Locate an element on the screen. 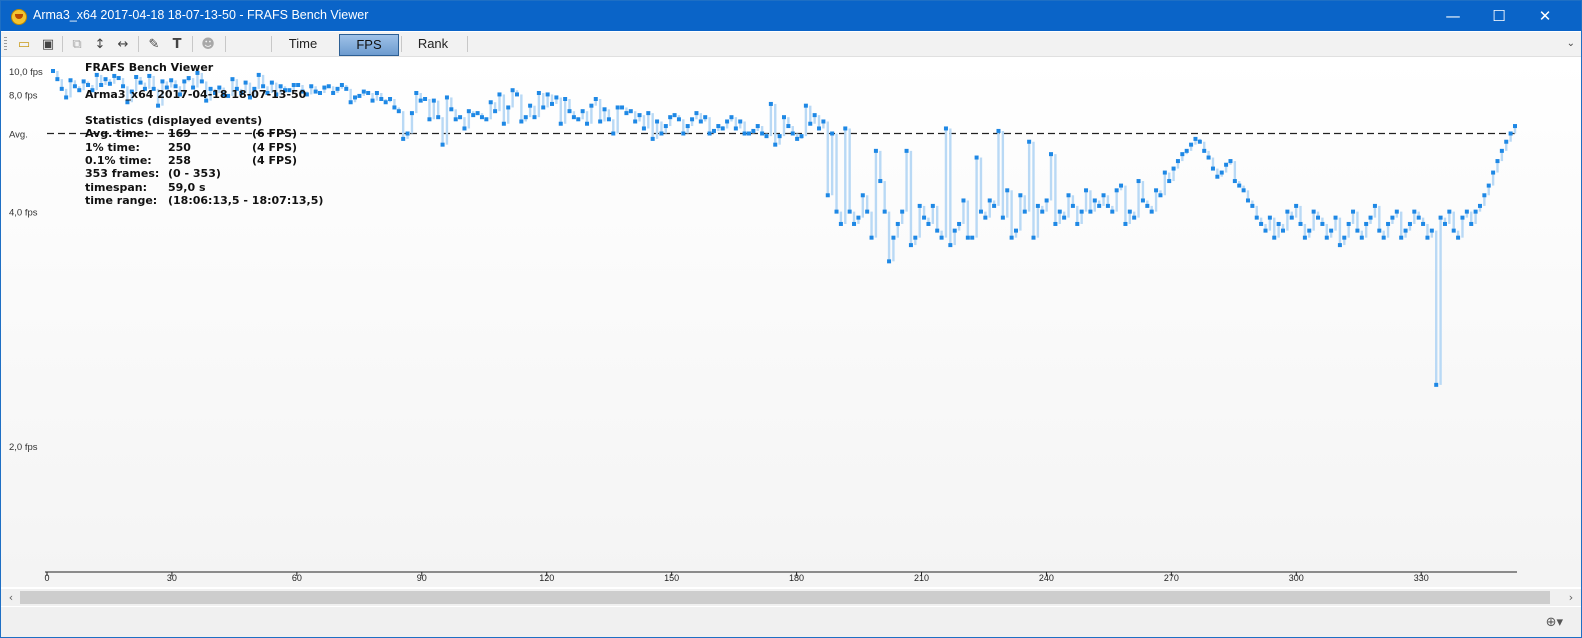  copy-icon: ⧉ is located at coordinates (77, 44).